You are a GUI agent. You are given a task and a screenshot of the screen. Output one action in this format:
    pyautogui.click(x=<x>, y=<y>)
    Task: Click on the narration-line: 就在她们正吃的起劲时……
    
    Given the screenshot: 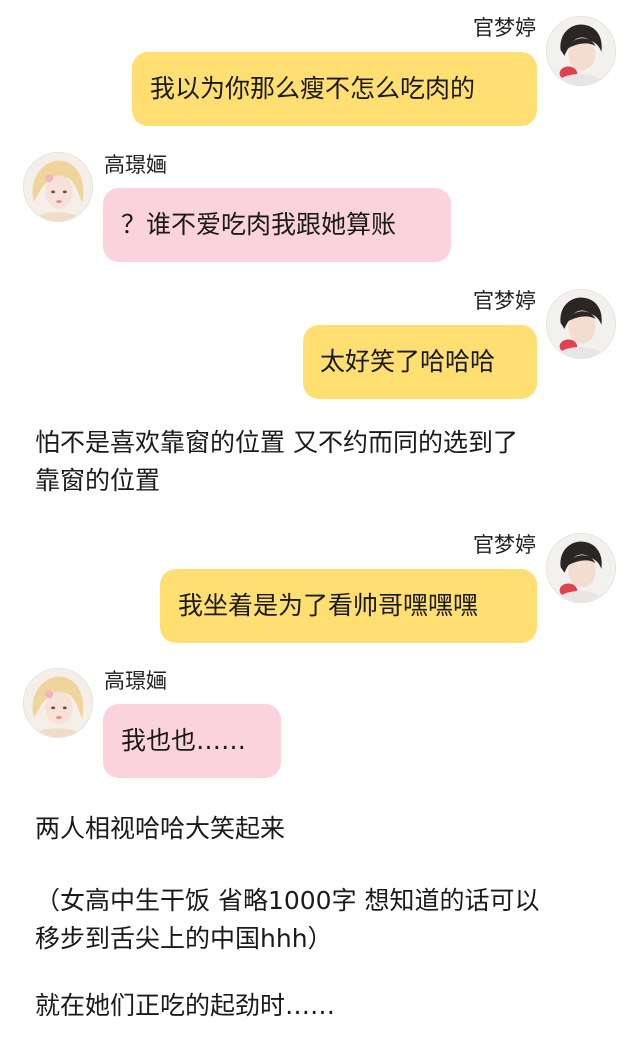 What is the action you would take?
    pyautogui.click(x=185, y=1005)
    